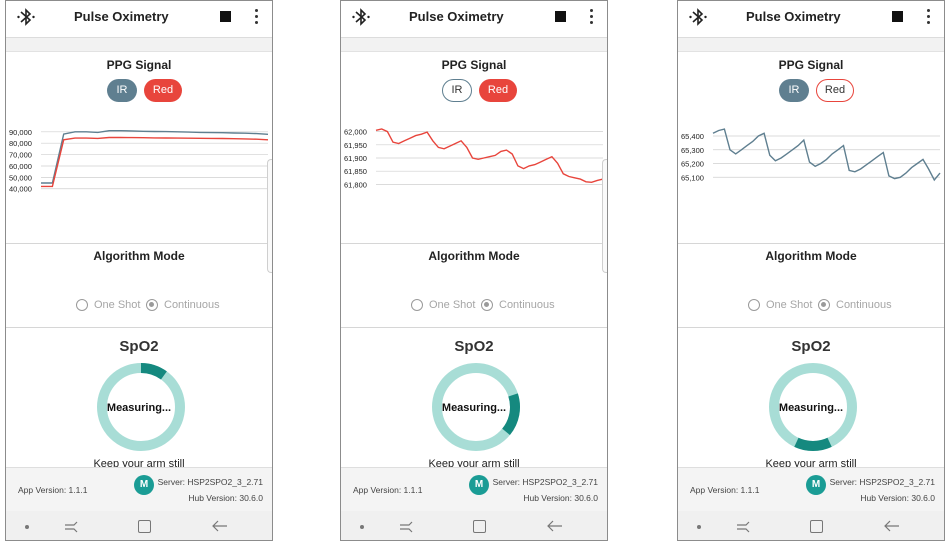 The width and height of the screenshot is (945, 541). I want to click on y-tick-label: 90,000, so click(20, 132).